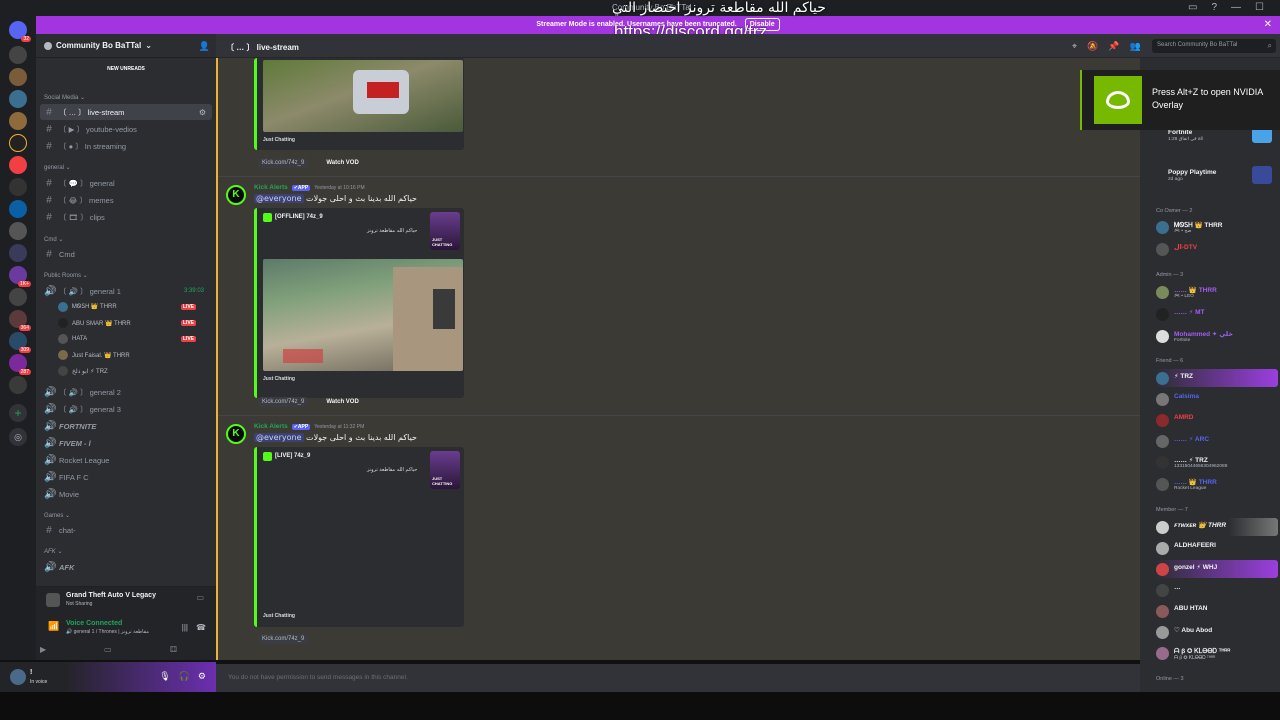 This screenshot has height=720, width=1280. I want to click on member-item: Calsima, so click(1216, 399).